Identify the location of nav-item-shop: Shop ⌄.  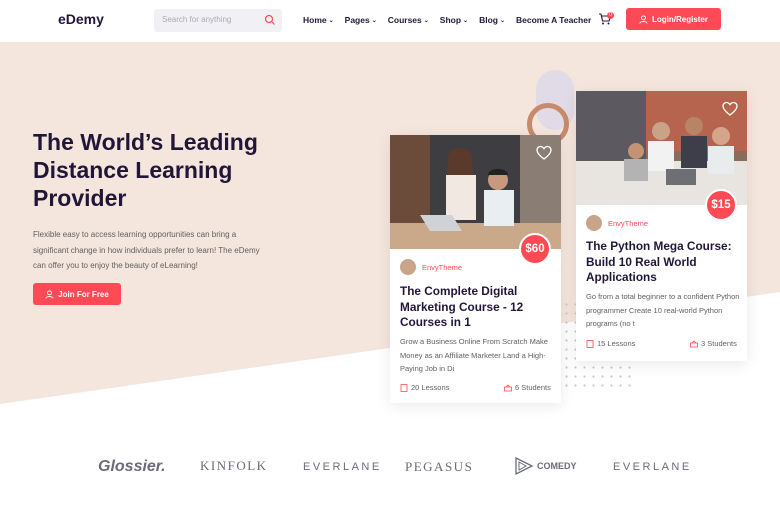
(454, 20).